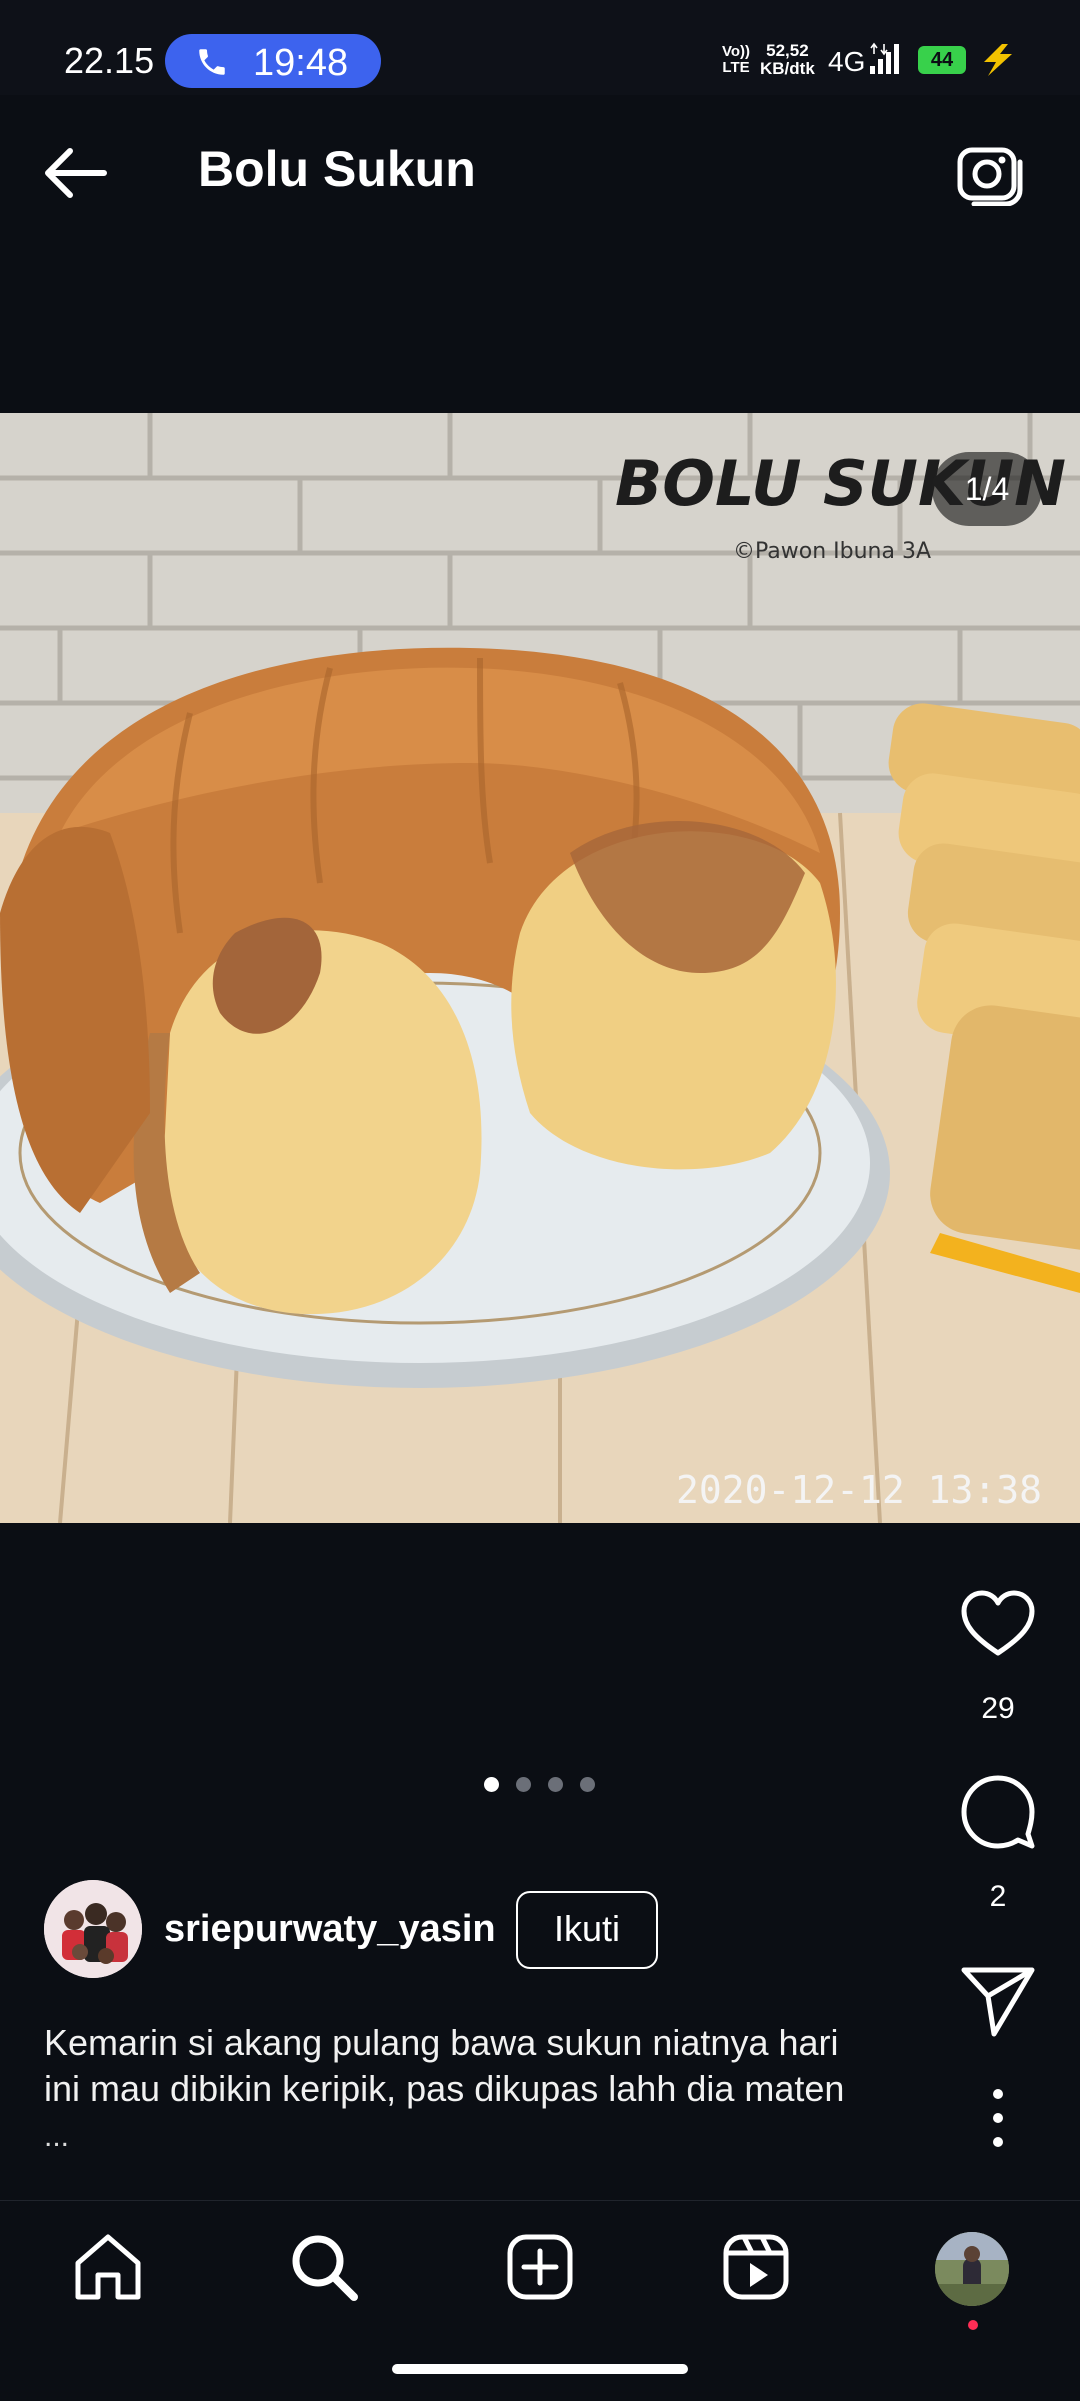  I want to click on call-timer: 19:48, so click(301, 63).